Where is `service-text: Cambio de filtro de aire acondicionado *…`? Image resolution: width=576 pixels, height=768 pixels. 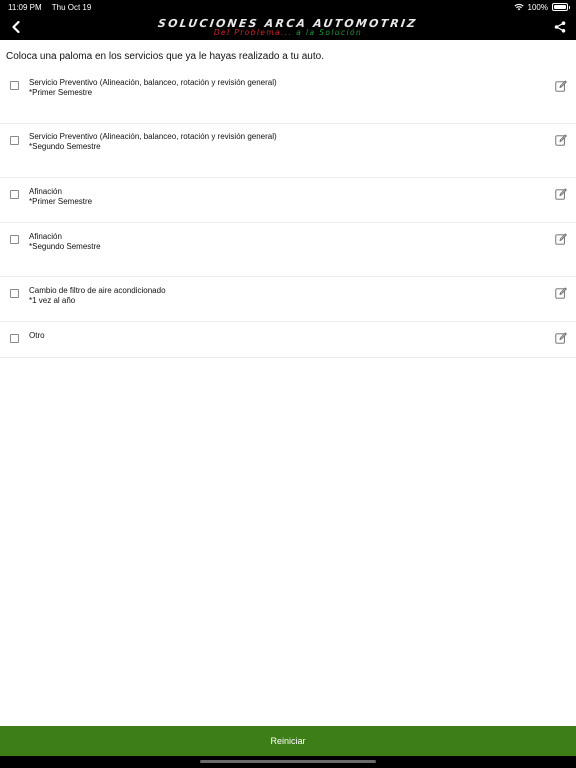 service-text: Cambio de filtro de aire acondicionado *… is located at coordinates (97, 295).